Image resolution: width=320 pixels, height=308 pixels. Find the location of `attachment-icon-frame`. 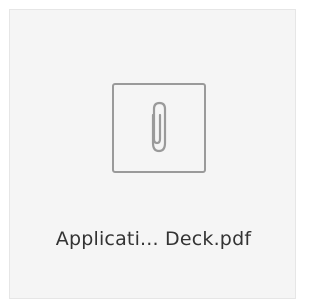

attachment-icon-frame is located at coordinates (159, 128).